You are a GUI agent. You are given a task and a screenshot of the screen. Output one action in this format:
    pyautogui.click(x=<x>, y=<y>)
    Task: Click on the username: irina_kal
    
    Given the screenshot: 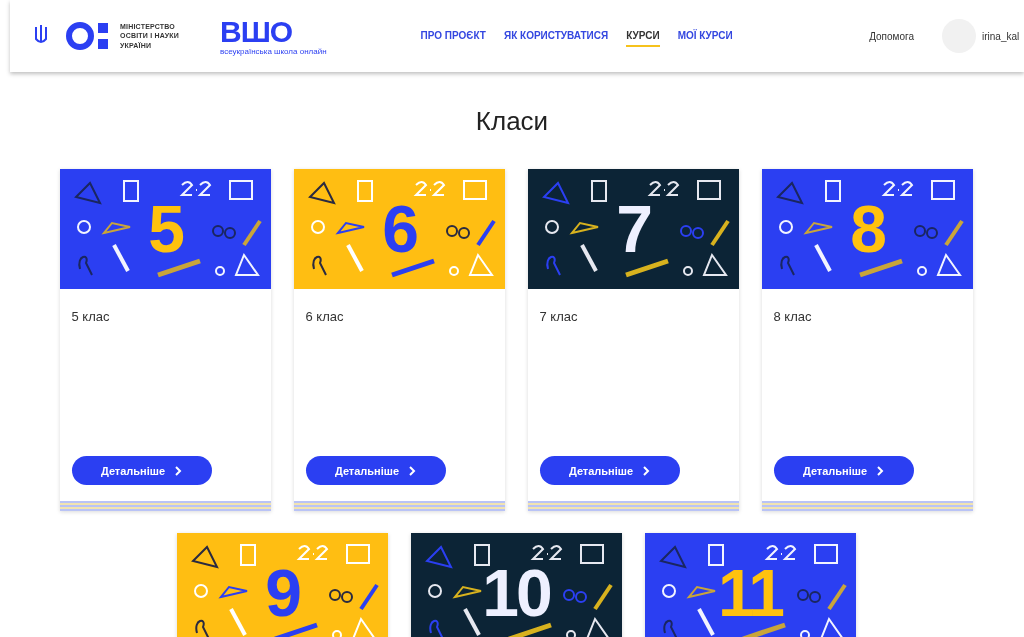 What is the action you would take?
    pyautogui.click(x=1003, y=36)
    